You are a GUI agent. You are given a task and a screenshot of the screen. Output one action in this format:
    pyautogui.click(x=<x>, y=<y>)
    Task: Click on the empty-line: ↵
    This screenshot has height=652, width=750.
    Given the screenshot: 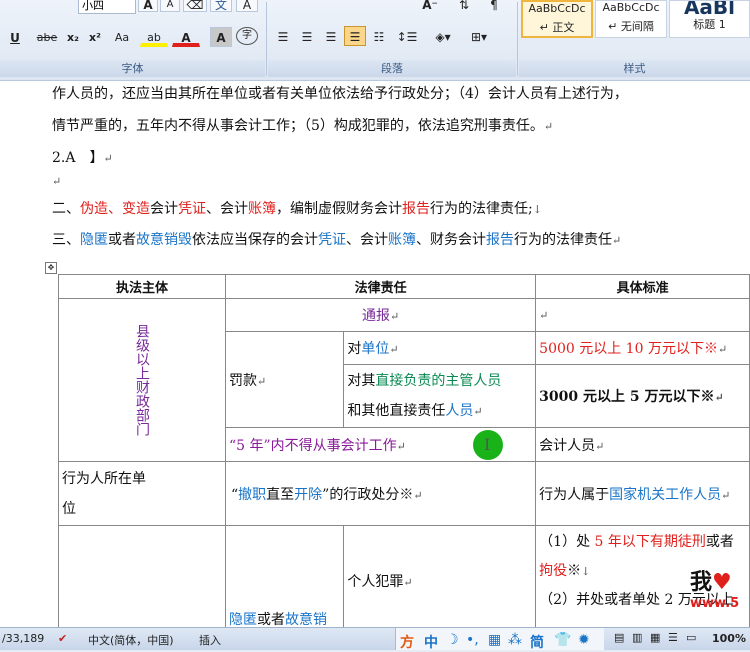 What is the action you would take?
    pyautogui.click(x=56, y=181)
    